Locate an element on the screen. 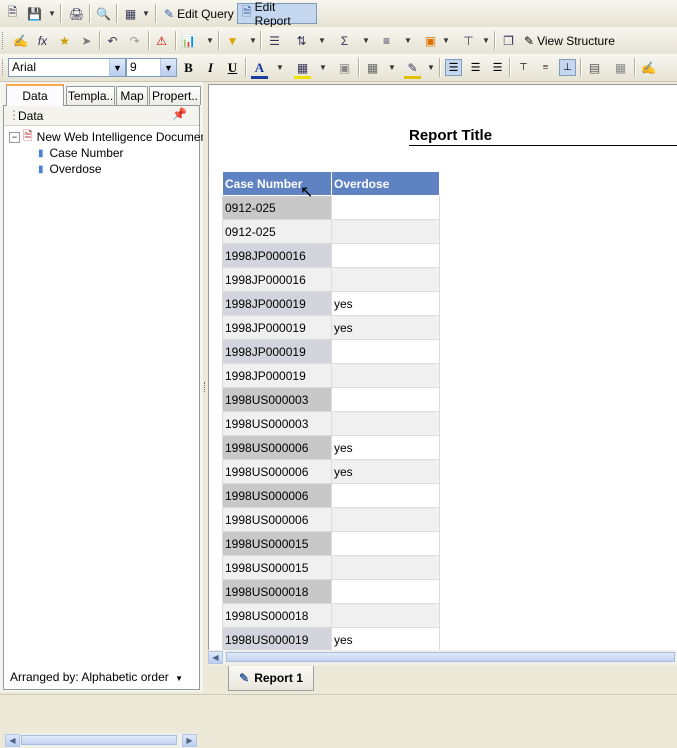 The width and height of the screenshot is (677, 748). wrap-text-icon: ▤ is located at coordinates (594, 67).